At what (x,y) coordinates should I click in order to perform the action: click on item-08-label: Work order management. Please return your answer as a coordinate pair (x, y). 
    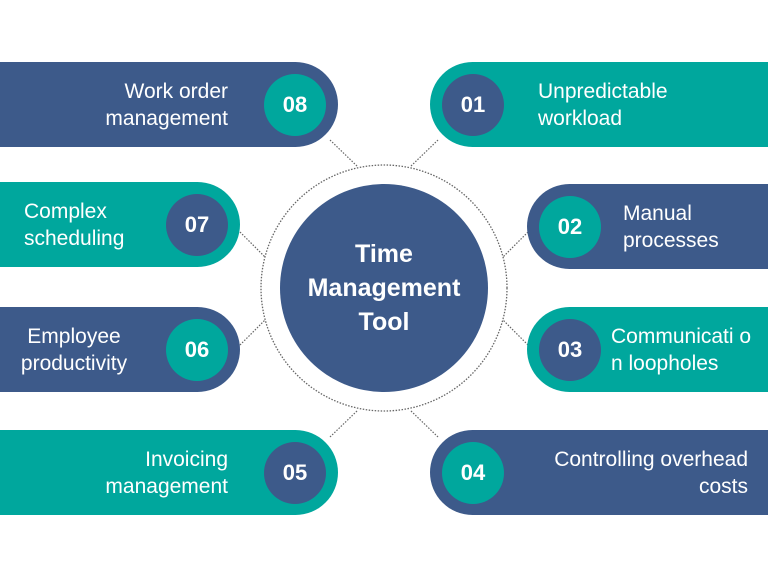
    Looking at the image, I should click on (166, 104).